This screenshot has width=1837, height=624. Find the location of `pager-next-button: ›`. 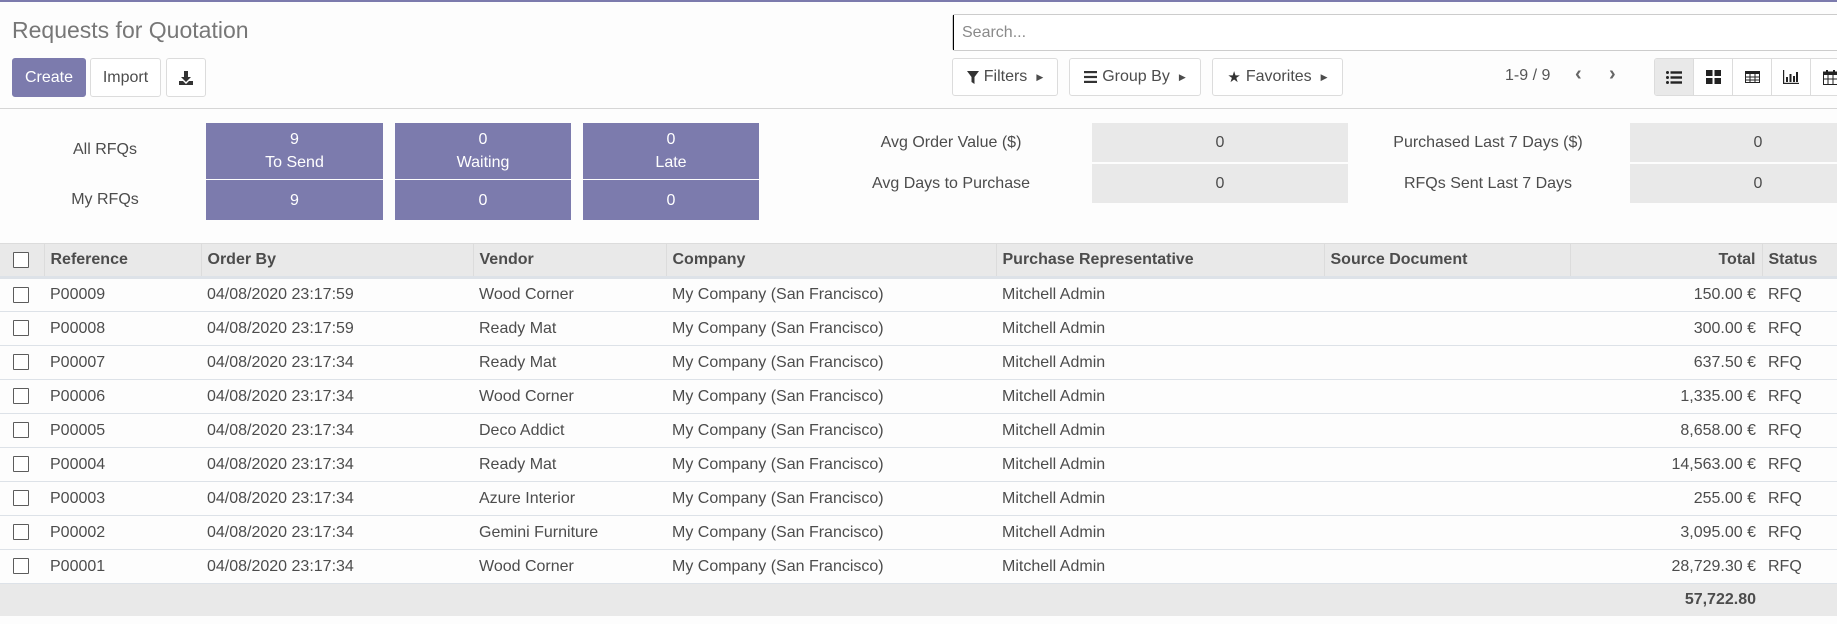

pager-next-button: › is located at coordinates (1612, 74).